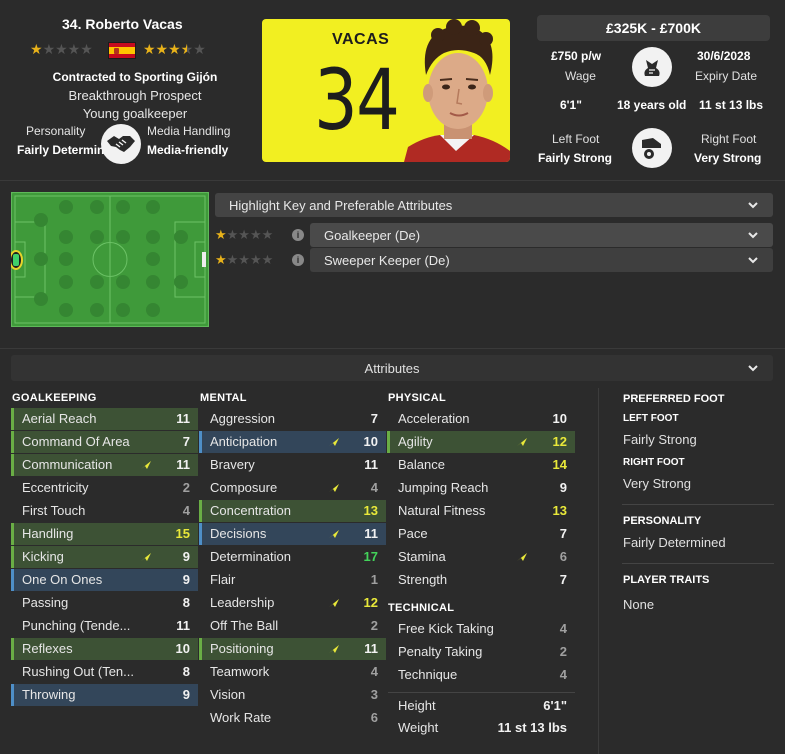  I want to click on attribute-name: Agility, so click(415, 441).